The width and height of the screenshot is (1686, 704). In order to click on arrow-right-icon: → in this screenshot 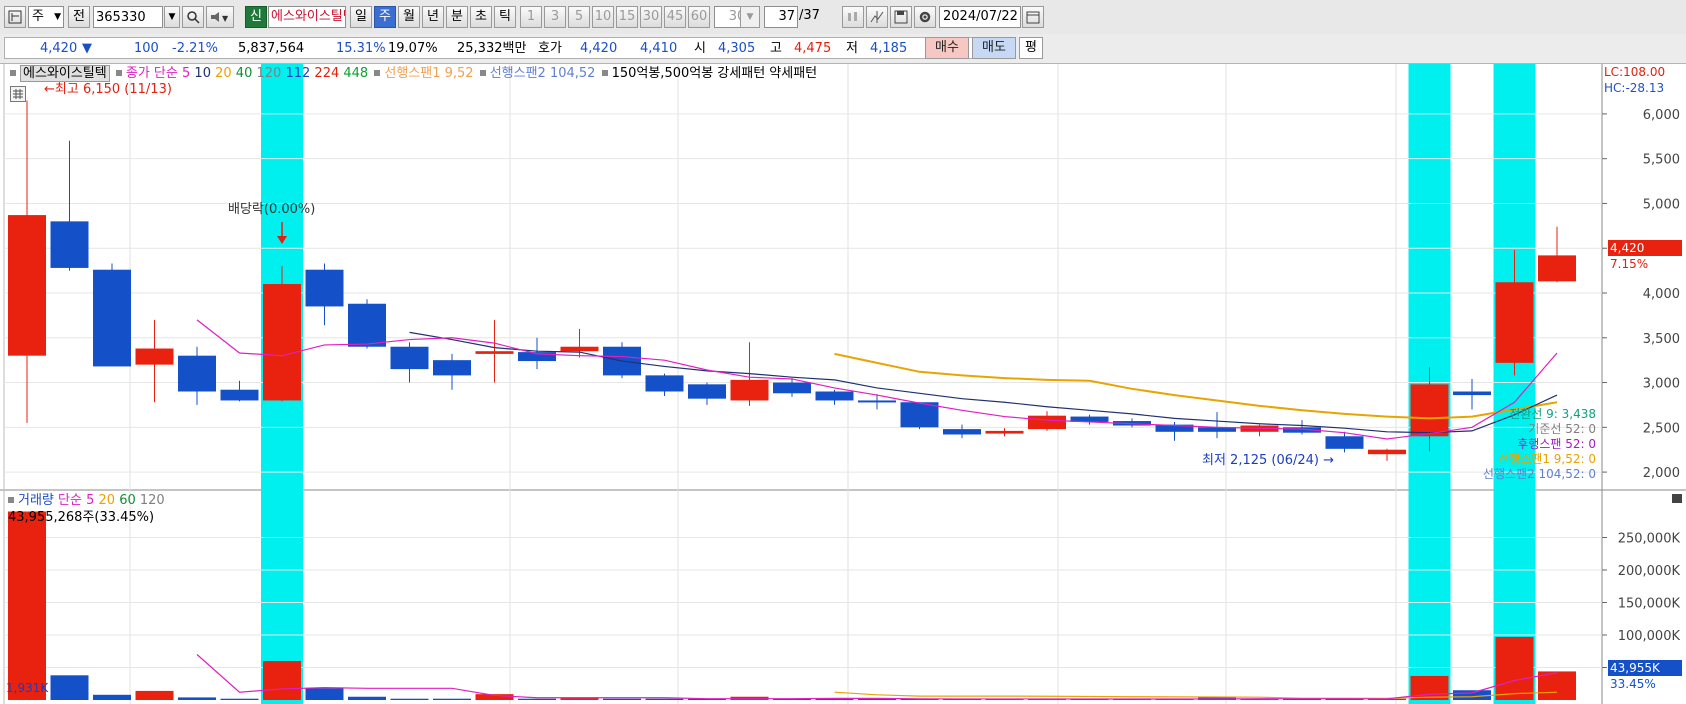, I will do `click(1327, 460)`.